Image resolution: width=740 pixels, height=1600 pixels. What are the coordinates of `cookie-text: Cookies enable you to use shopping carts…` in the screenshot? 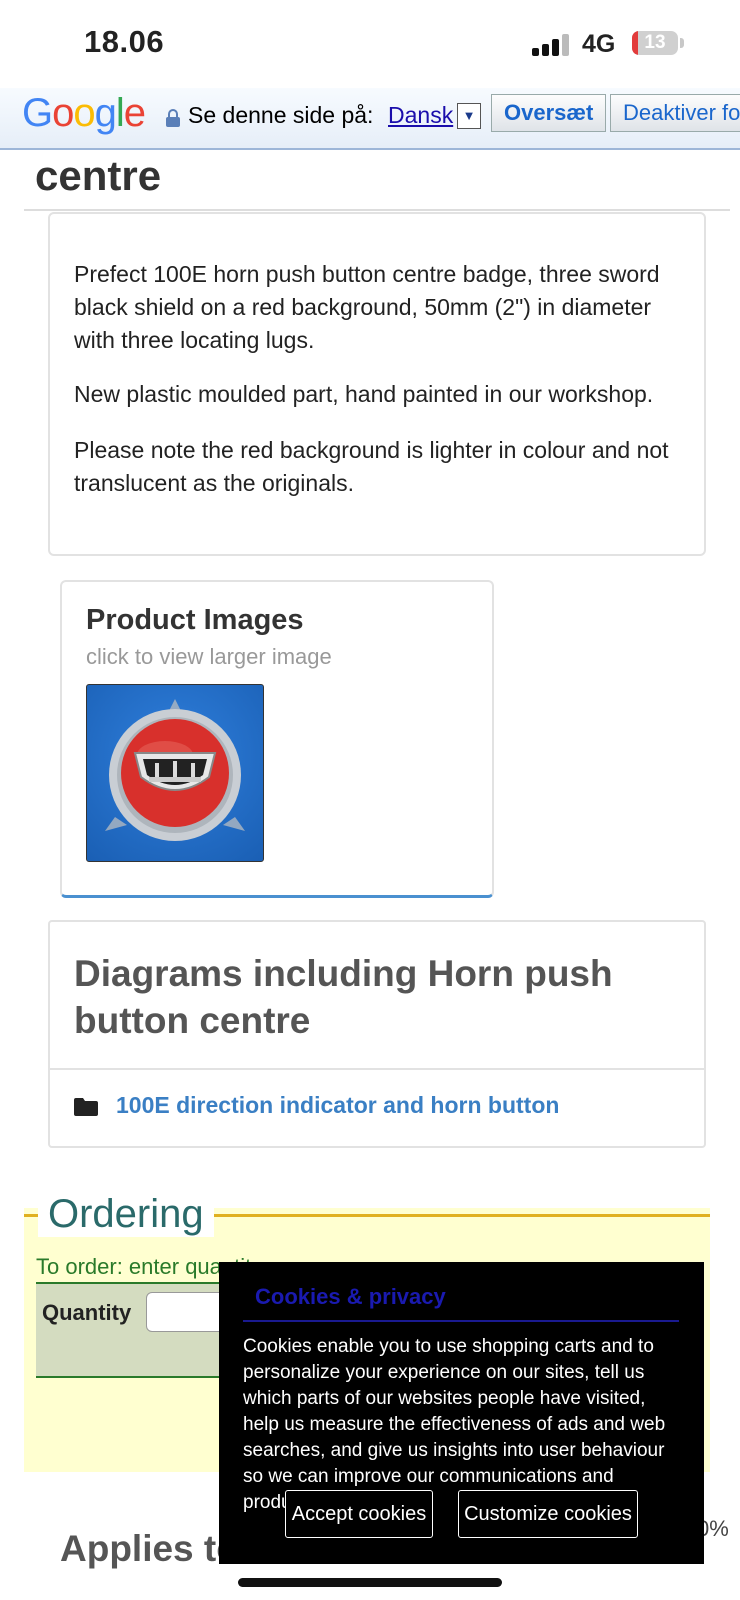 It's located at (454, 1424).